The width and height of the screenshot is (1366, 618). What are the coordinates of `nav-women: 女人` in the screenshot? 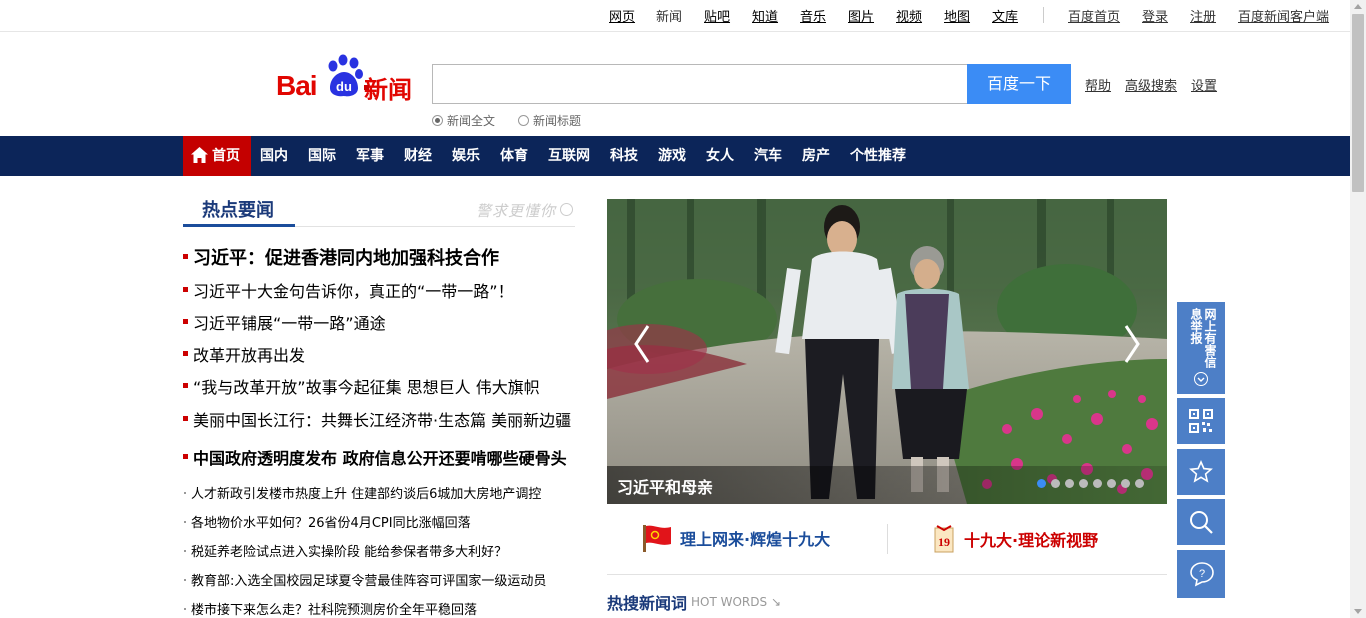 It's located at (720, 156).